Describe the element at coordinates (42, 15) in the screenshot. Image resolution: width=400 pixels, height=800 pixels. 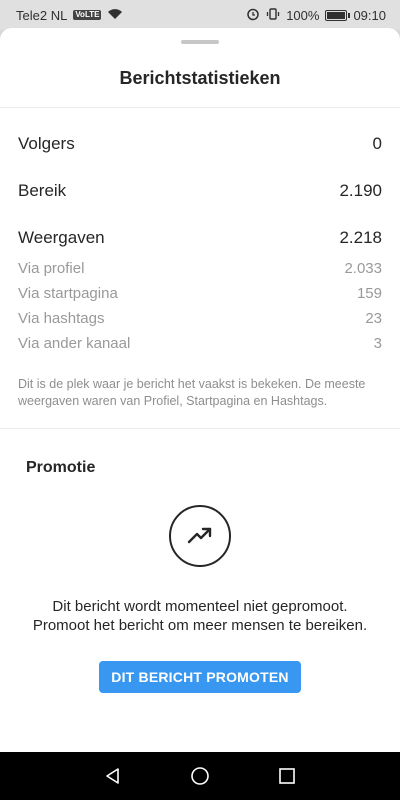
I see `carrier-label: Tele2 NL` at that location.